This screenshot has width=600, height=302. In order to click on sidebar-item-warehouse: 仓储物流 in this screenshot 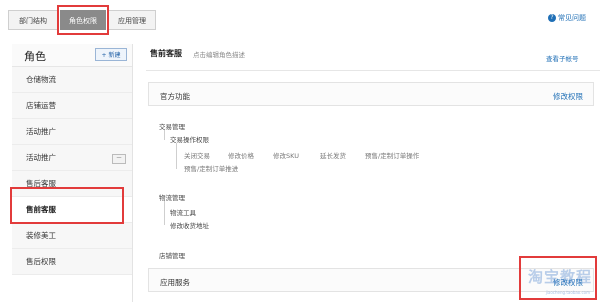, I will do `click(72, 80)`.